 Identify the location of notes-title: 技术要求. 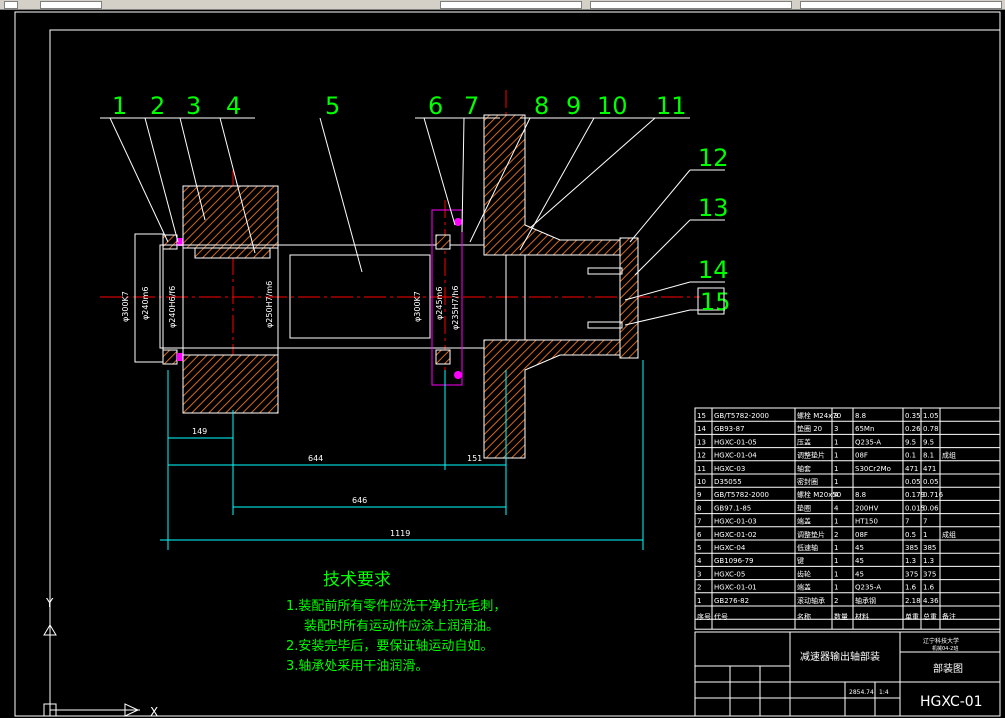
(357, 580).